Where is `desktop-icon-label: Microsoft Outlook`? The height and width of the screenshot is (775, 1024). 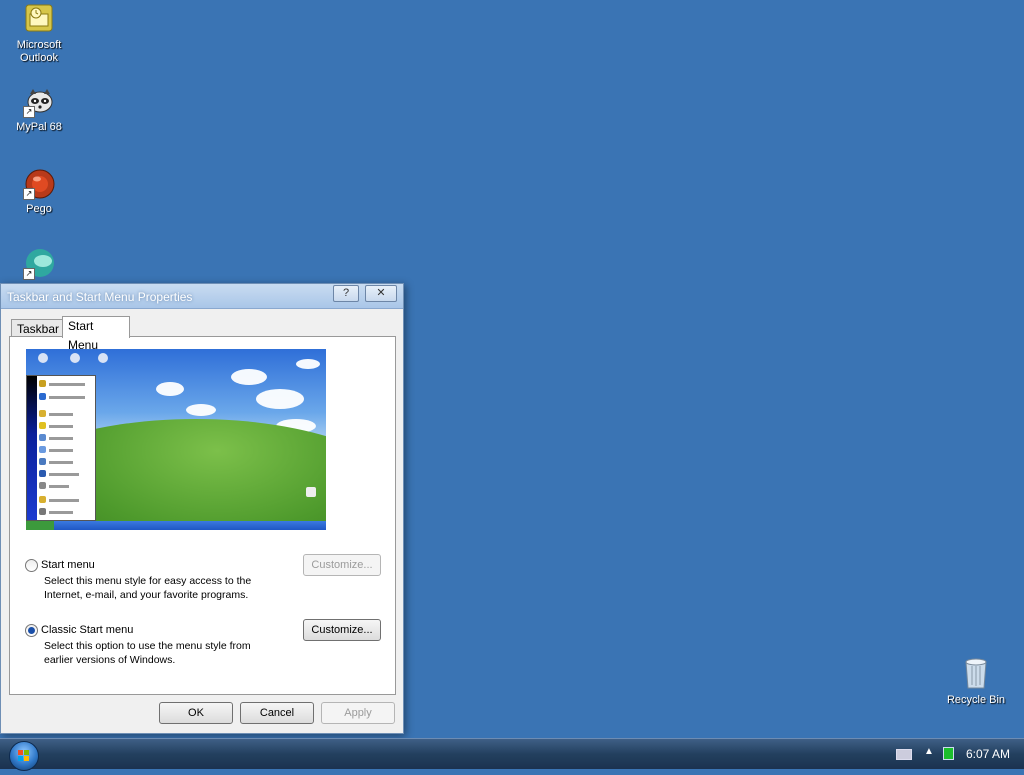
desktop-icon-label: Microsoft Outlook is located at coordinates (39, 51).